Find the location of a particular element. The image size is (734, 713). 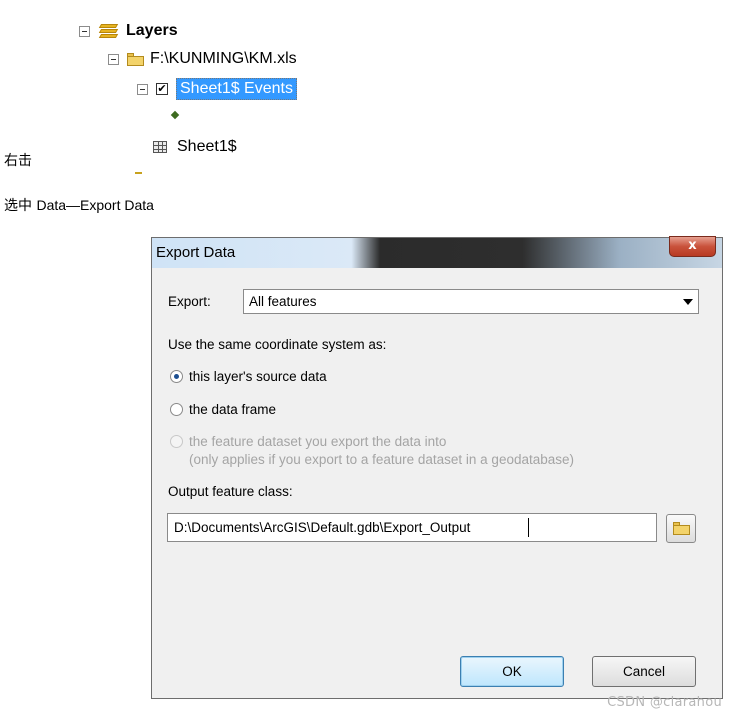

export-select: All features is located at coordinates (471, 301).